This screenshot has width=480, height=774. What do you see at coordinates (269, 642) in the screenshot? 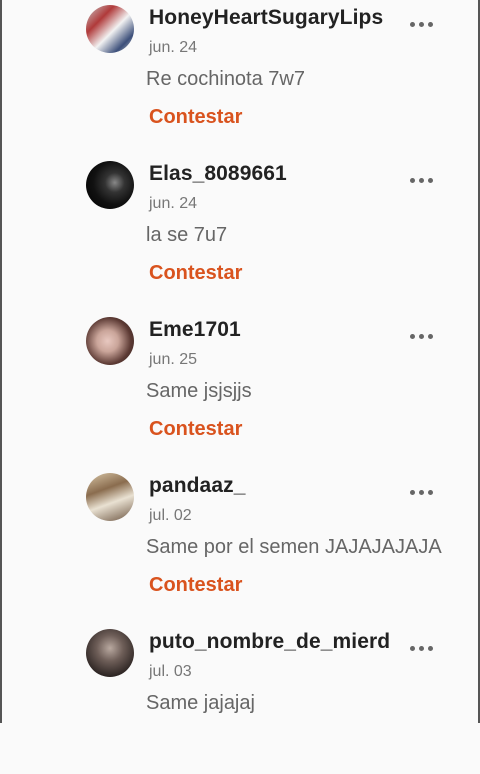
I see `comment-username: puto_nombre_de_mierd` at bounding box center [269, 642].